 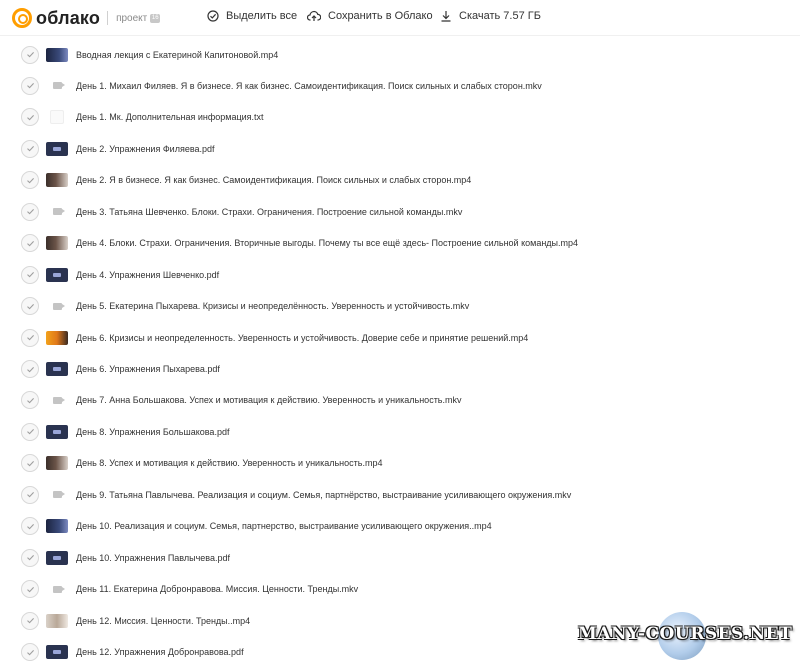 What do you see at coordinates (400, 274) in the screenshot?
I see `file-row: День 4. Упражнения Шевченко.pdf` at bounding box center [400, 274].